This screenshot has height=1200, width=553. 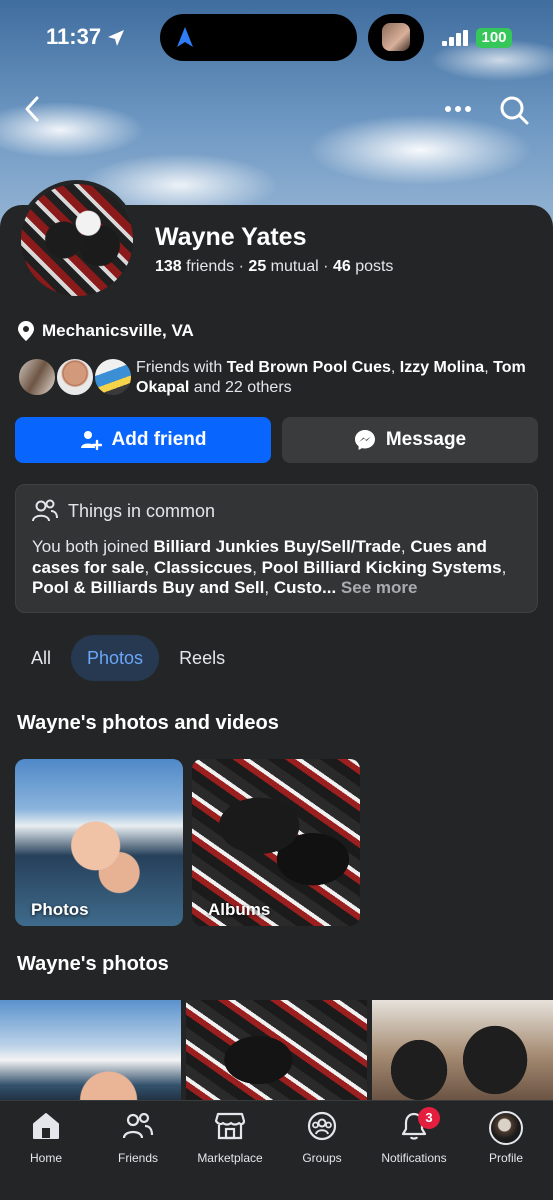 I want to click on battery-indicator: 100, so click(x=494, y=38).